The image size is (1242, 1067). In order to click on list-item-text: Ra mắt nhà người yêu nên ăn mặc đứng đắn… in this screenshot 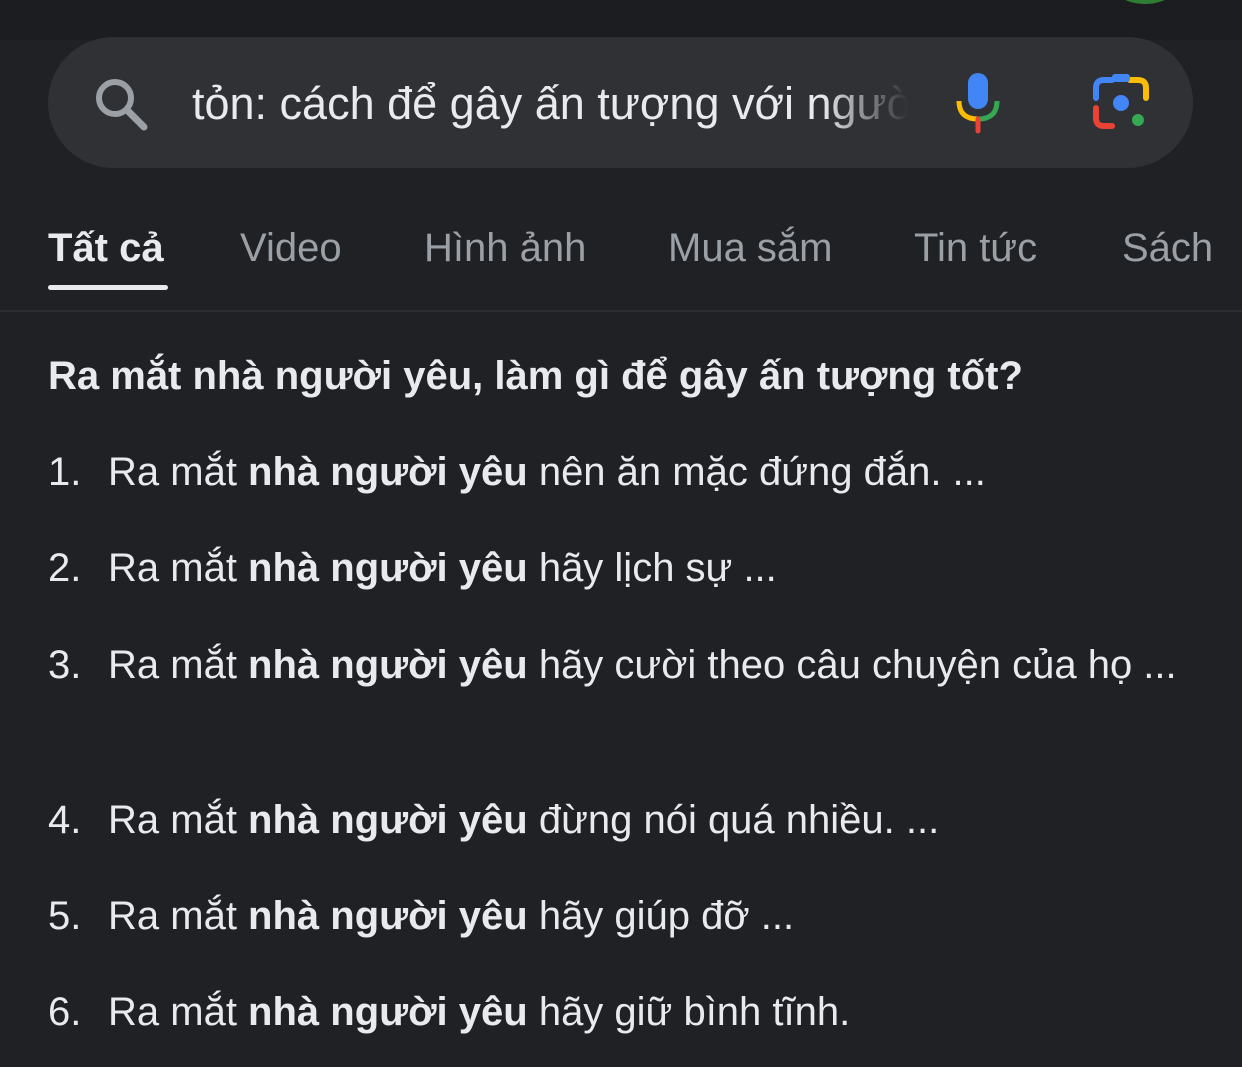, I will do `click(547, 472)`.